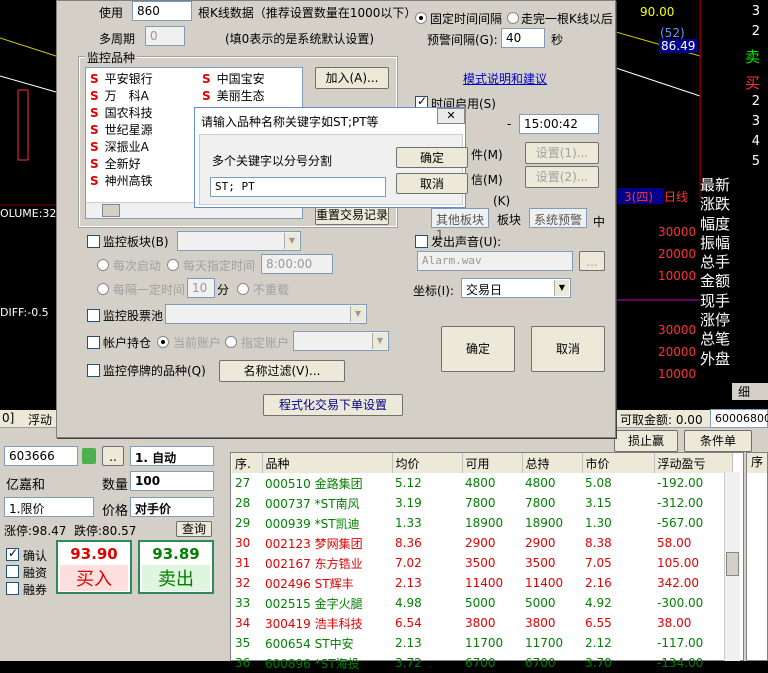 The height and width of the screenshot is (673, 768). I want to click on list-item: S 中国宝安, so click(233, 78).